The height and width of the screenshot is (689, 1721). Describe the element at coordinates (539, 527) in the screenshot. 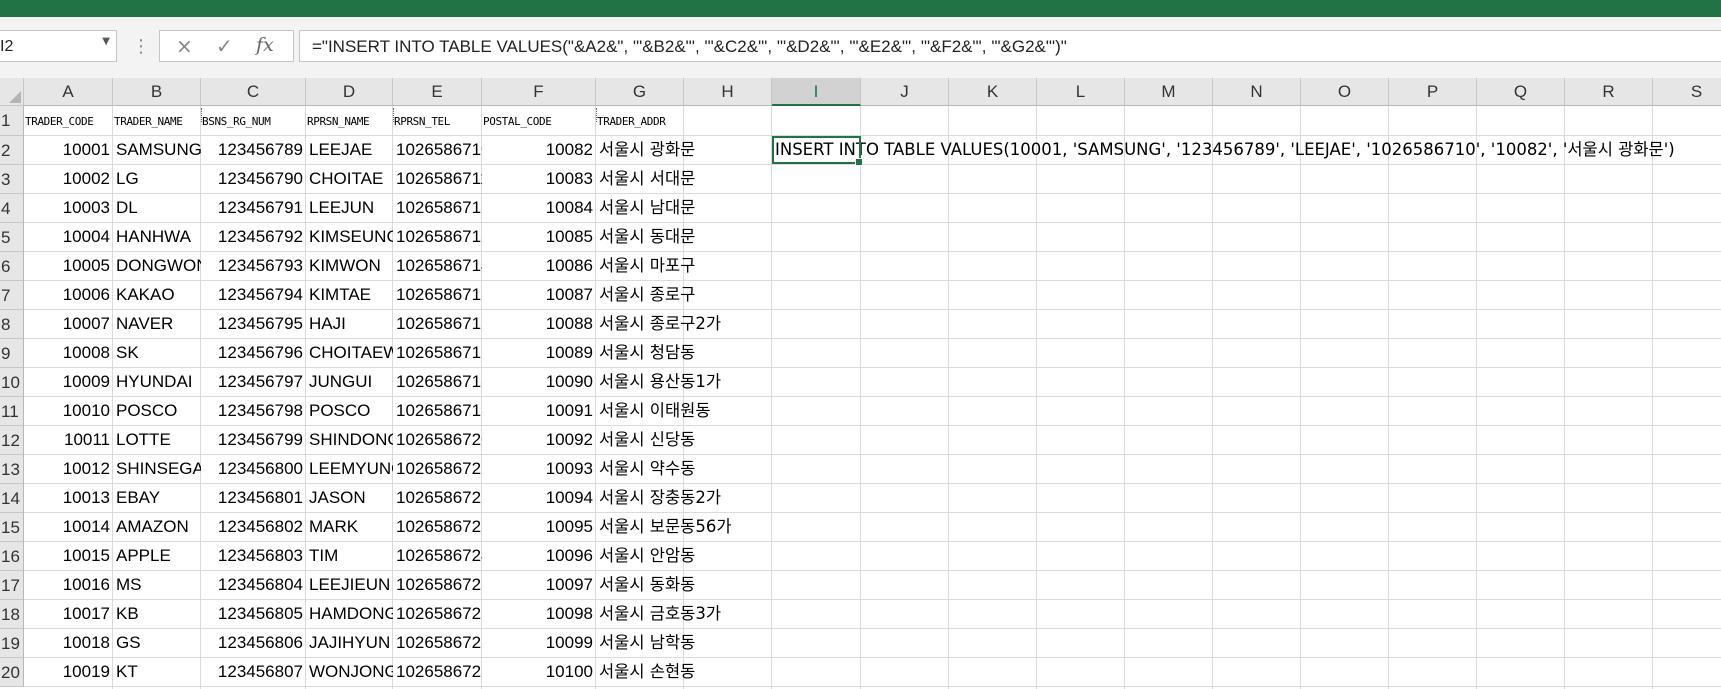

I see `cell-f15: 10095` at that location.